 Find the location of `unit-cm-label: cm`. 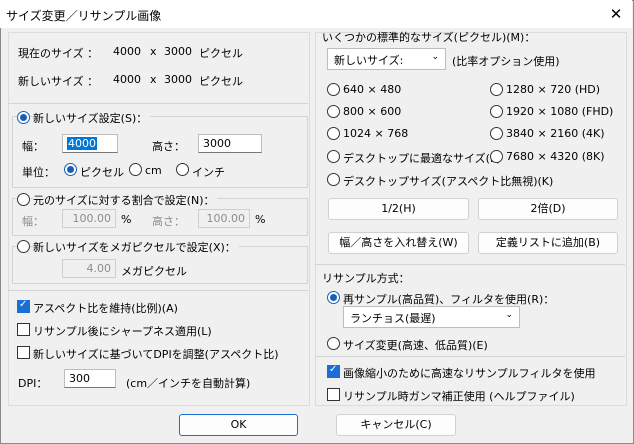

unit-cm-label: cm is located at coordinates (153, 170).